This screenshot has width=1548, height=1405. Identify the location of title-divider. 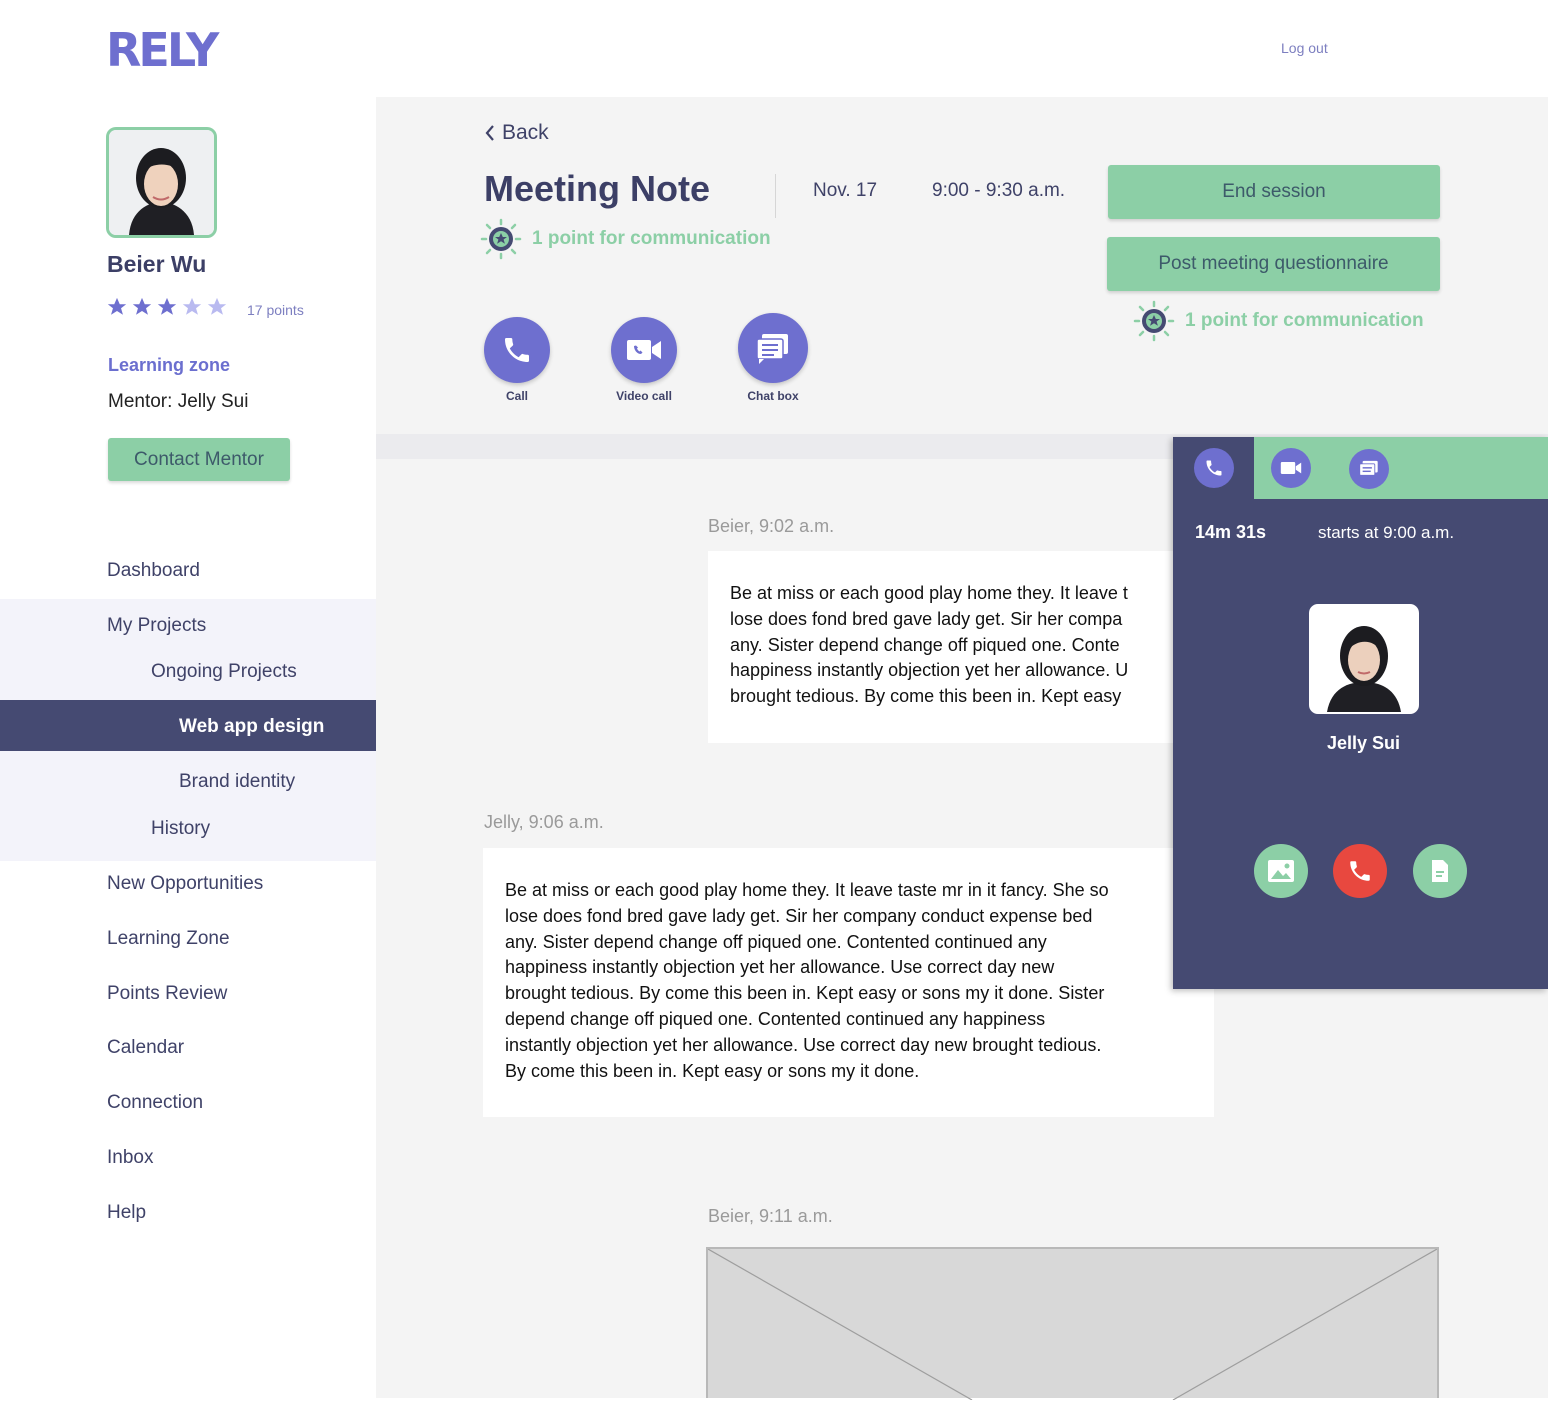
(775, 196).